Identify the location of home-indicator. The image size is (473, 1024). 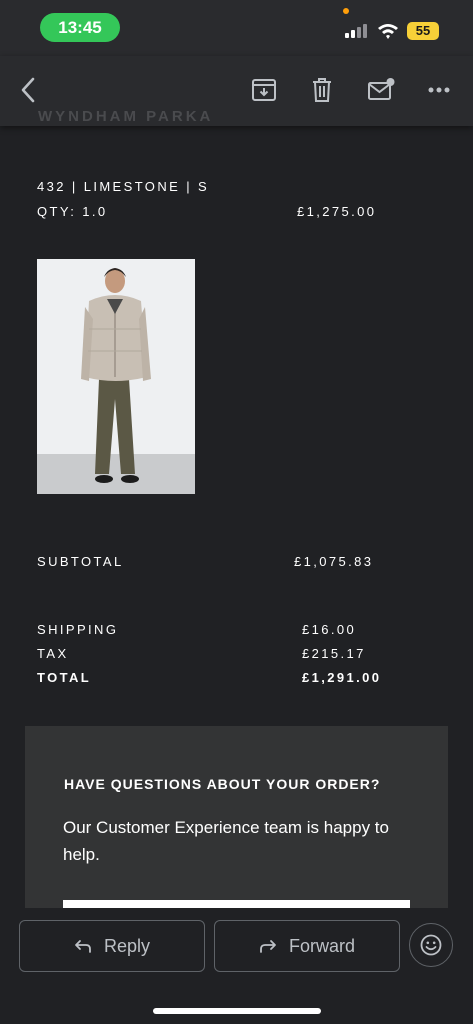
(237, 1011).